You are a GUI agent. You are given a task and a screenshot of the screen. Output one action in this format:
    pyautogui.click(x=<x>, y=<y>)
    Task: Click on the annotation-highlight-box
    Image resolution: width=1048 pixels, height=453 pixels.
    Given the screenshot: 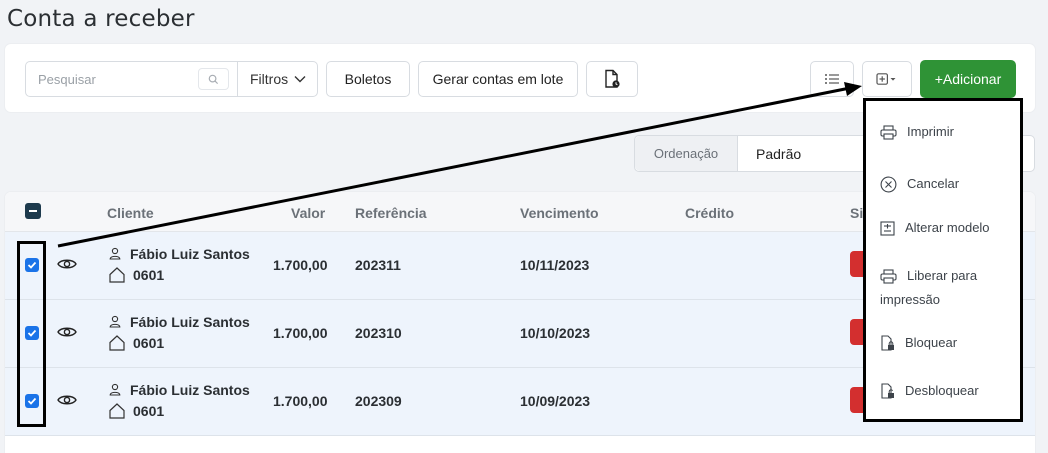 What is the action you would take?
    pyautogui.click(x=31, y=334)
    